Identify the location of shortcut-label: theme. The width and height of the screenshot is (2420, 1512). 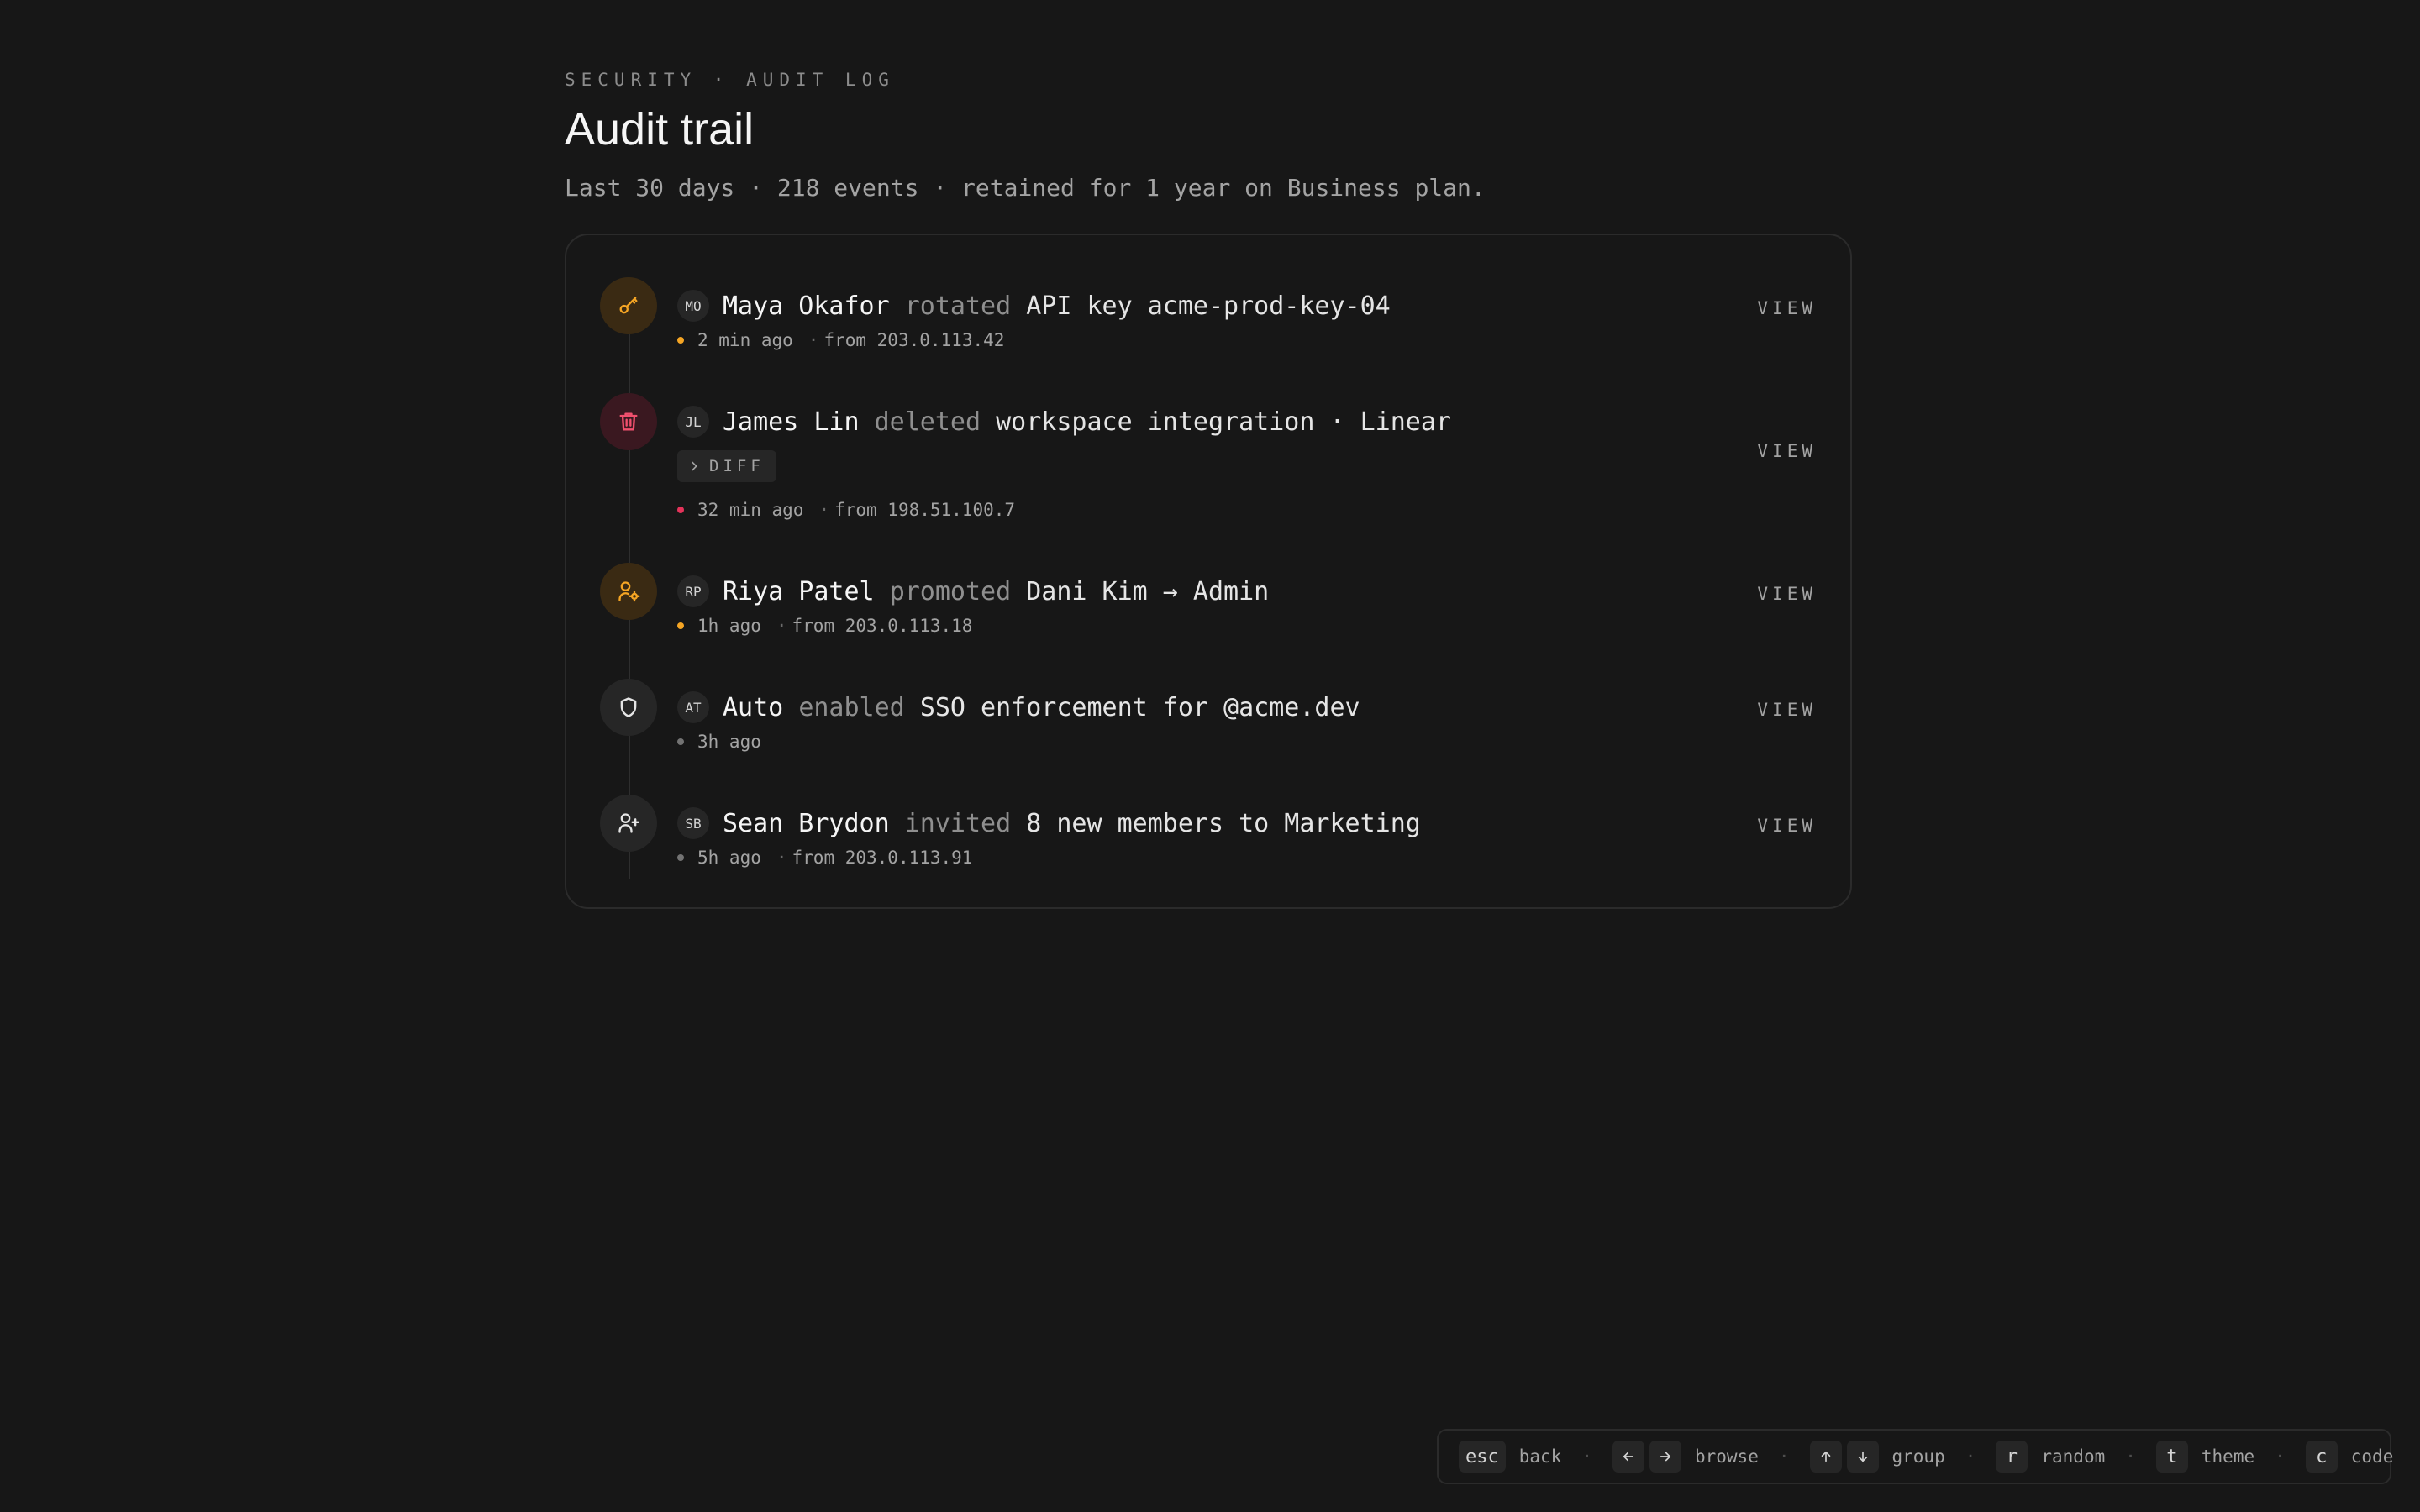
(2228, 1456).